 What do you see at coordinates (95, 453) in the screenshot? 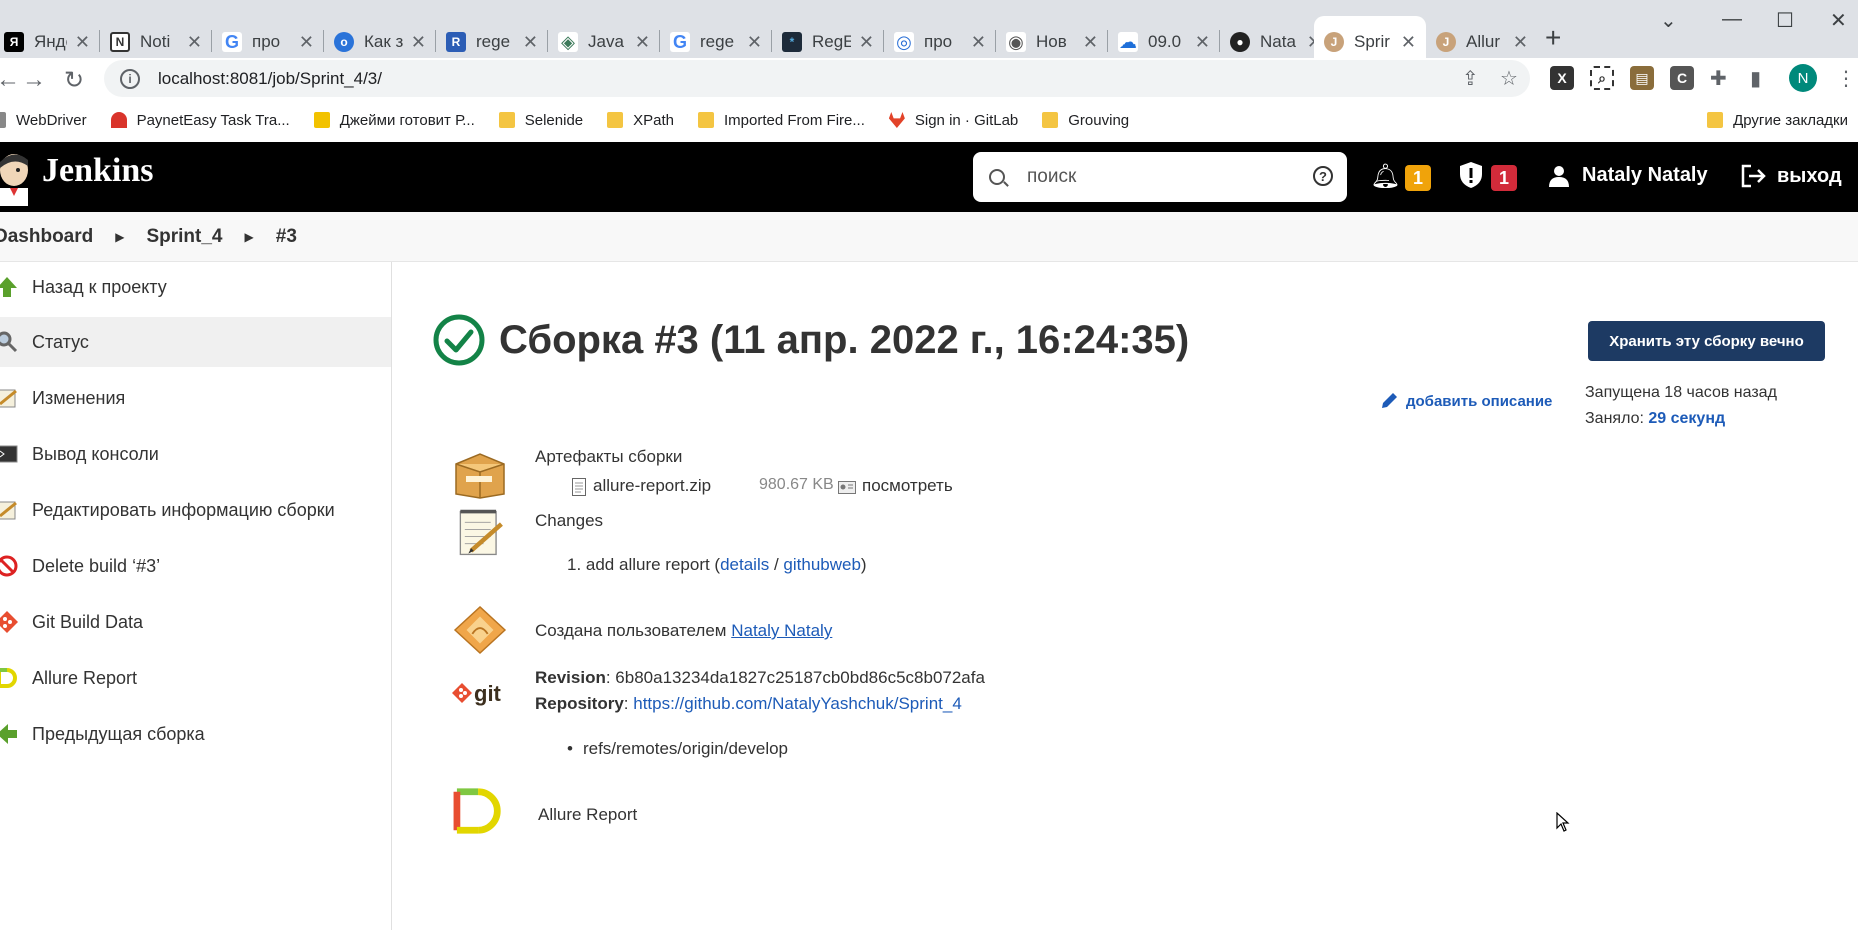
I see `sidebar-item-label: Вывод консоли` at bounding box center [95, 453].